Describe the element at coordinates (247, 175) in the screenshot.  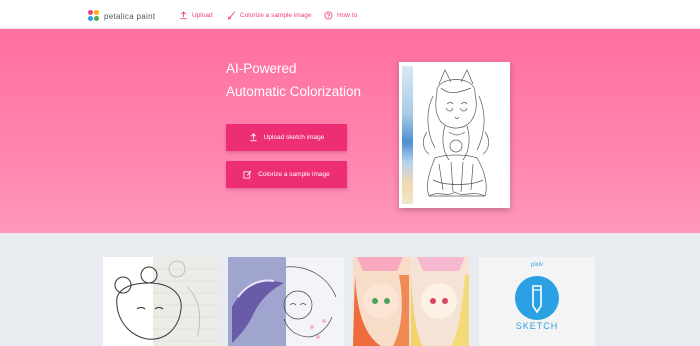
I see `edit-icon` at that location.